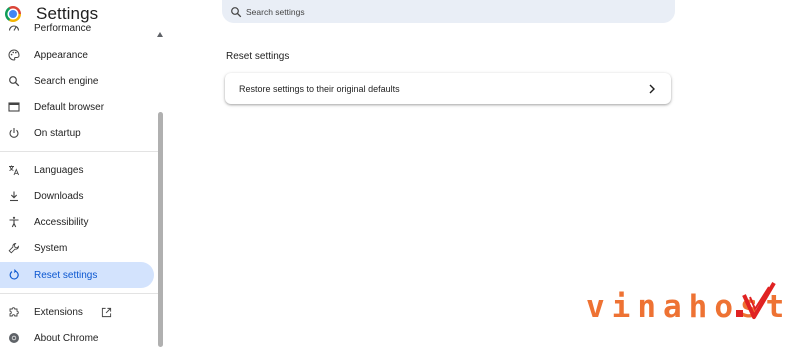 The width and height of the screenshot is (800, 347). I want to click on sidebar-item-label: Extensions, so click(58, 312).